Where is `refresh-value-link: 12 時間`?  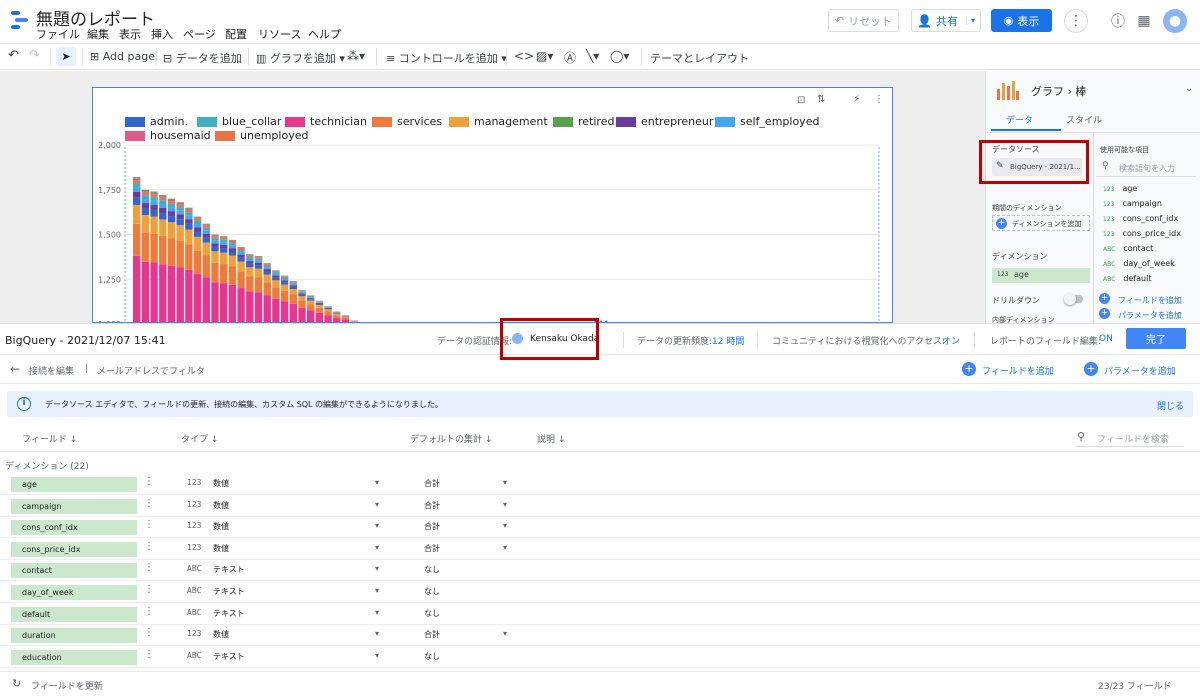 refresh-value-link: 12 時間 is located at coordinates (728, 340).